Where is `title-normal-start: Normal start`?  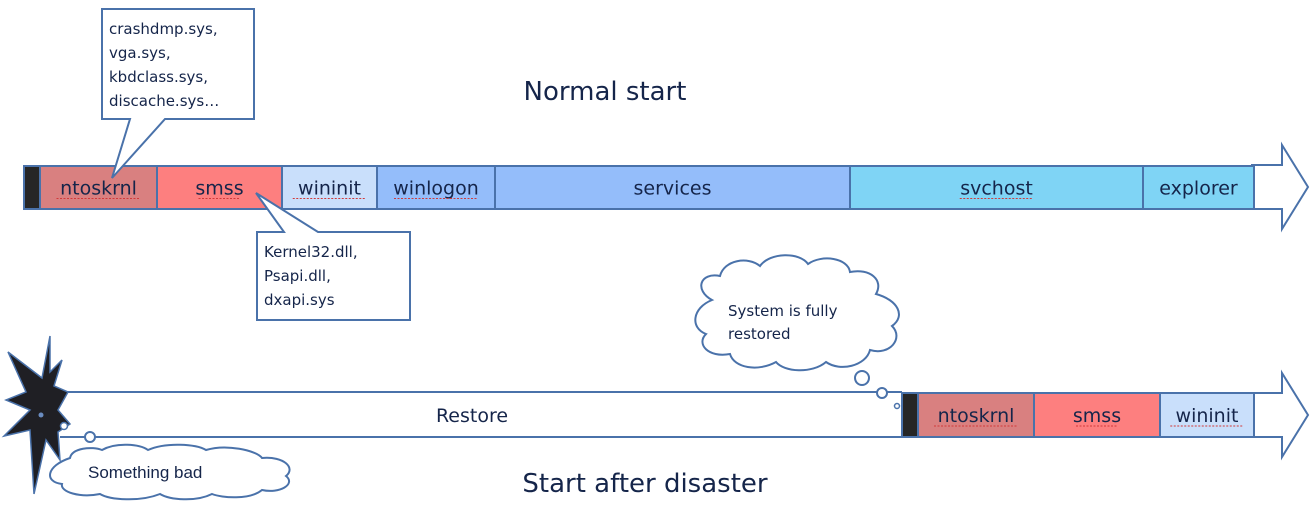
title-normal-start: Normal start is located at coordinates (605, 92).